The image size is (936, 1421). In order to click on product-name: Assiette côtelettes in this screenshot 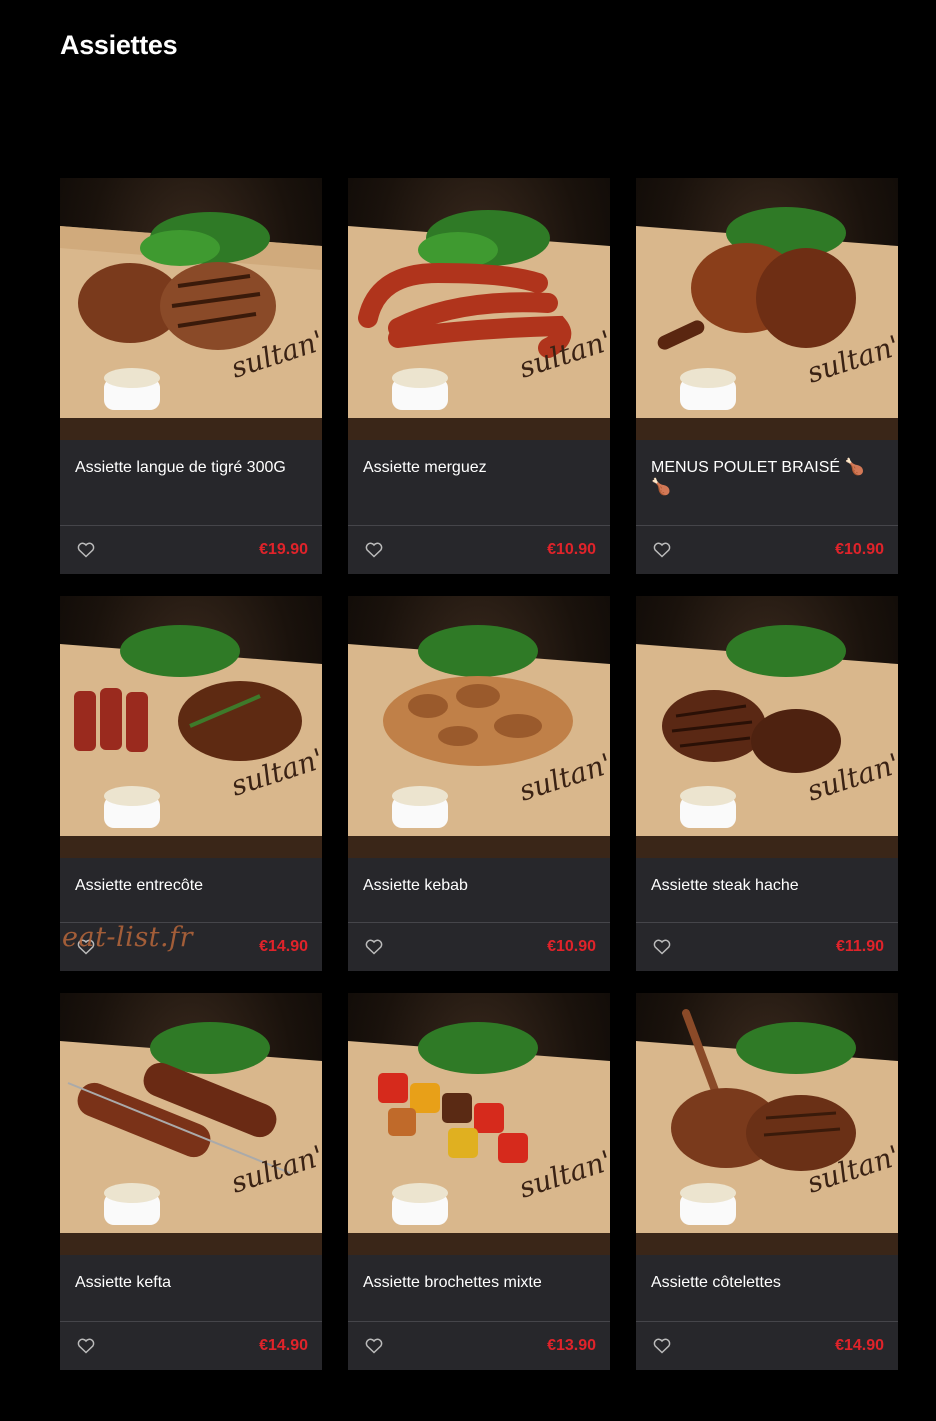, I will do `click(716, 1282)`.